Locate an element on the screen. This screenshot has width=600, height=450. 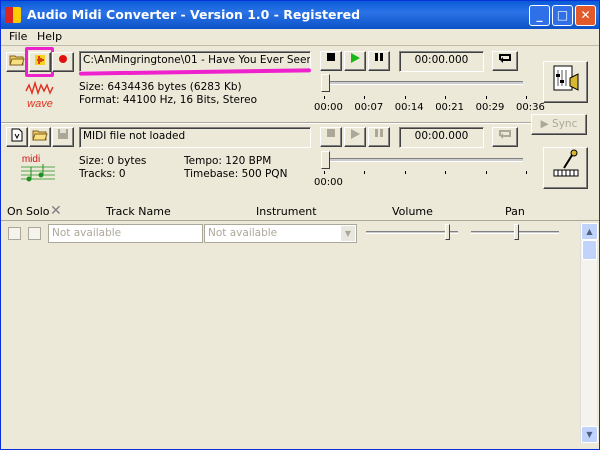
tick-label: 00:29 is located at coordinates (490, 107).